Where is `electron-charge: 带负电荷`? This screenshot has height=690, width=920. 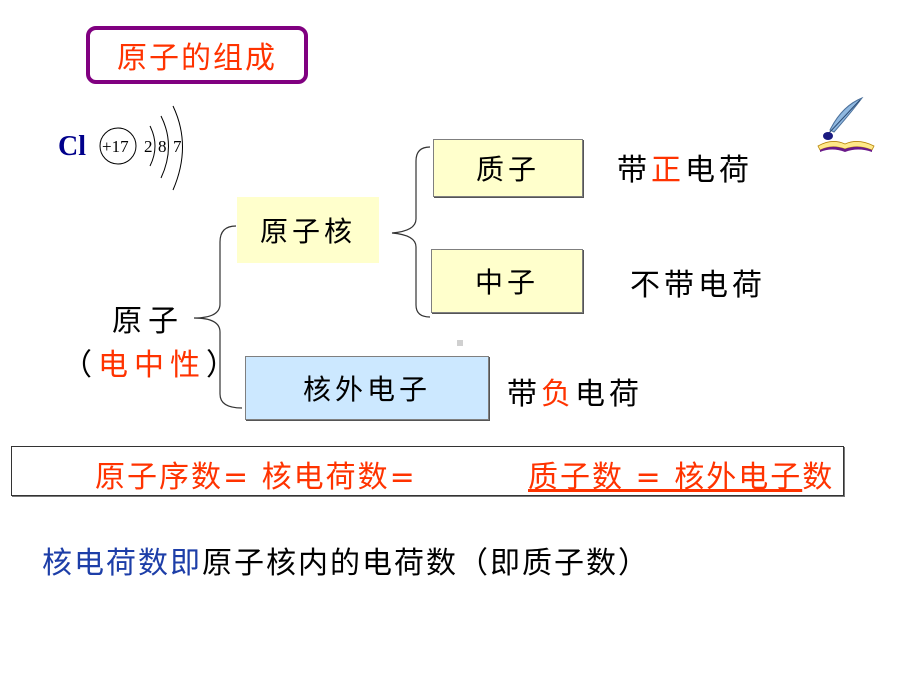 electron-charge: 带负电荷 is located at coordinates (575, 391).